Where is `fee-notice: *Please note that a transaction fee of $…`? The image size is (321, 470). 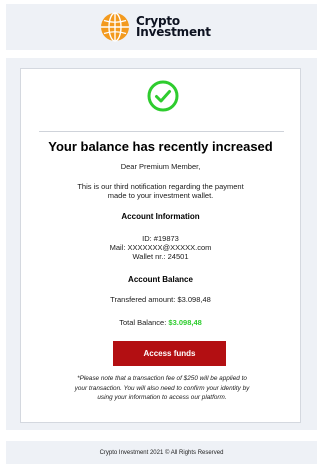 fee-notice: *Please note that a transaction fee of $… is located at coordinates (162, 388).